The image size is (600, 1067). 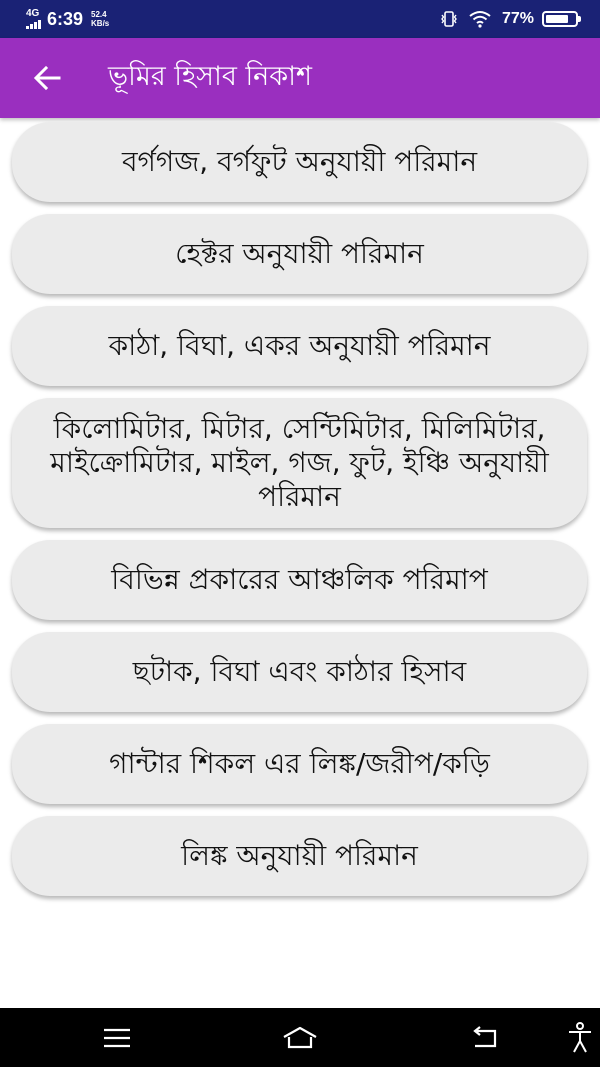 I want to click on clock: 6:39, so click(x=65, y=18).